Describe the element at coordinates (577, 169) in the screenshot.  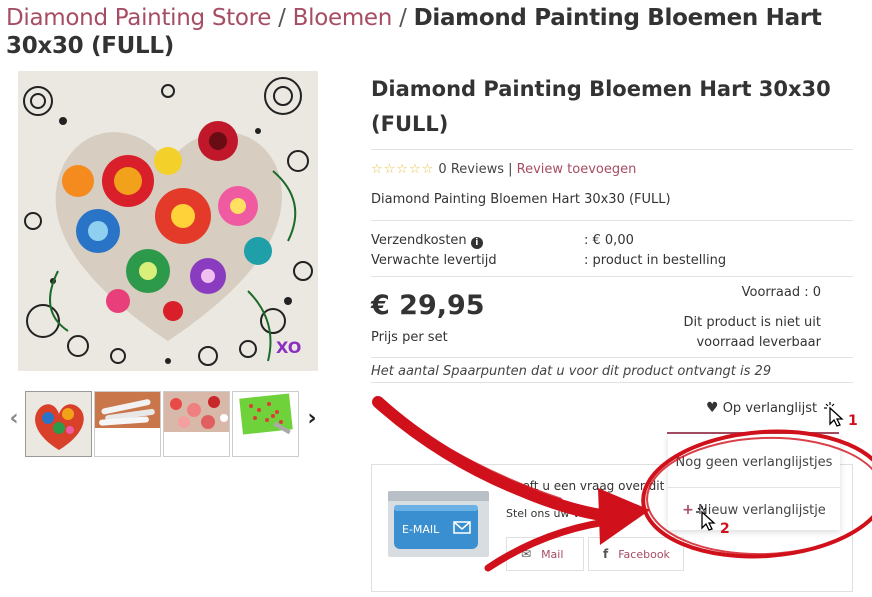
I see `add-review-link: Review toevoegen` at that location.